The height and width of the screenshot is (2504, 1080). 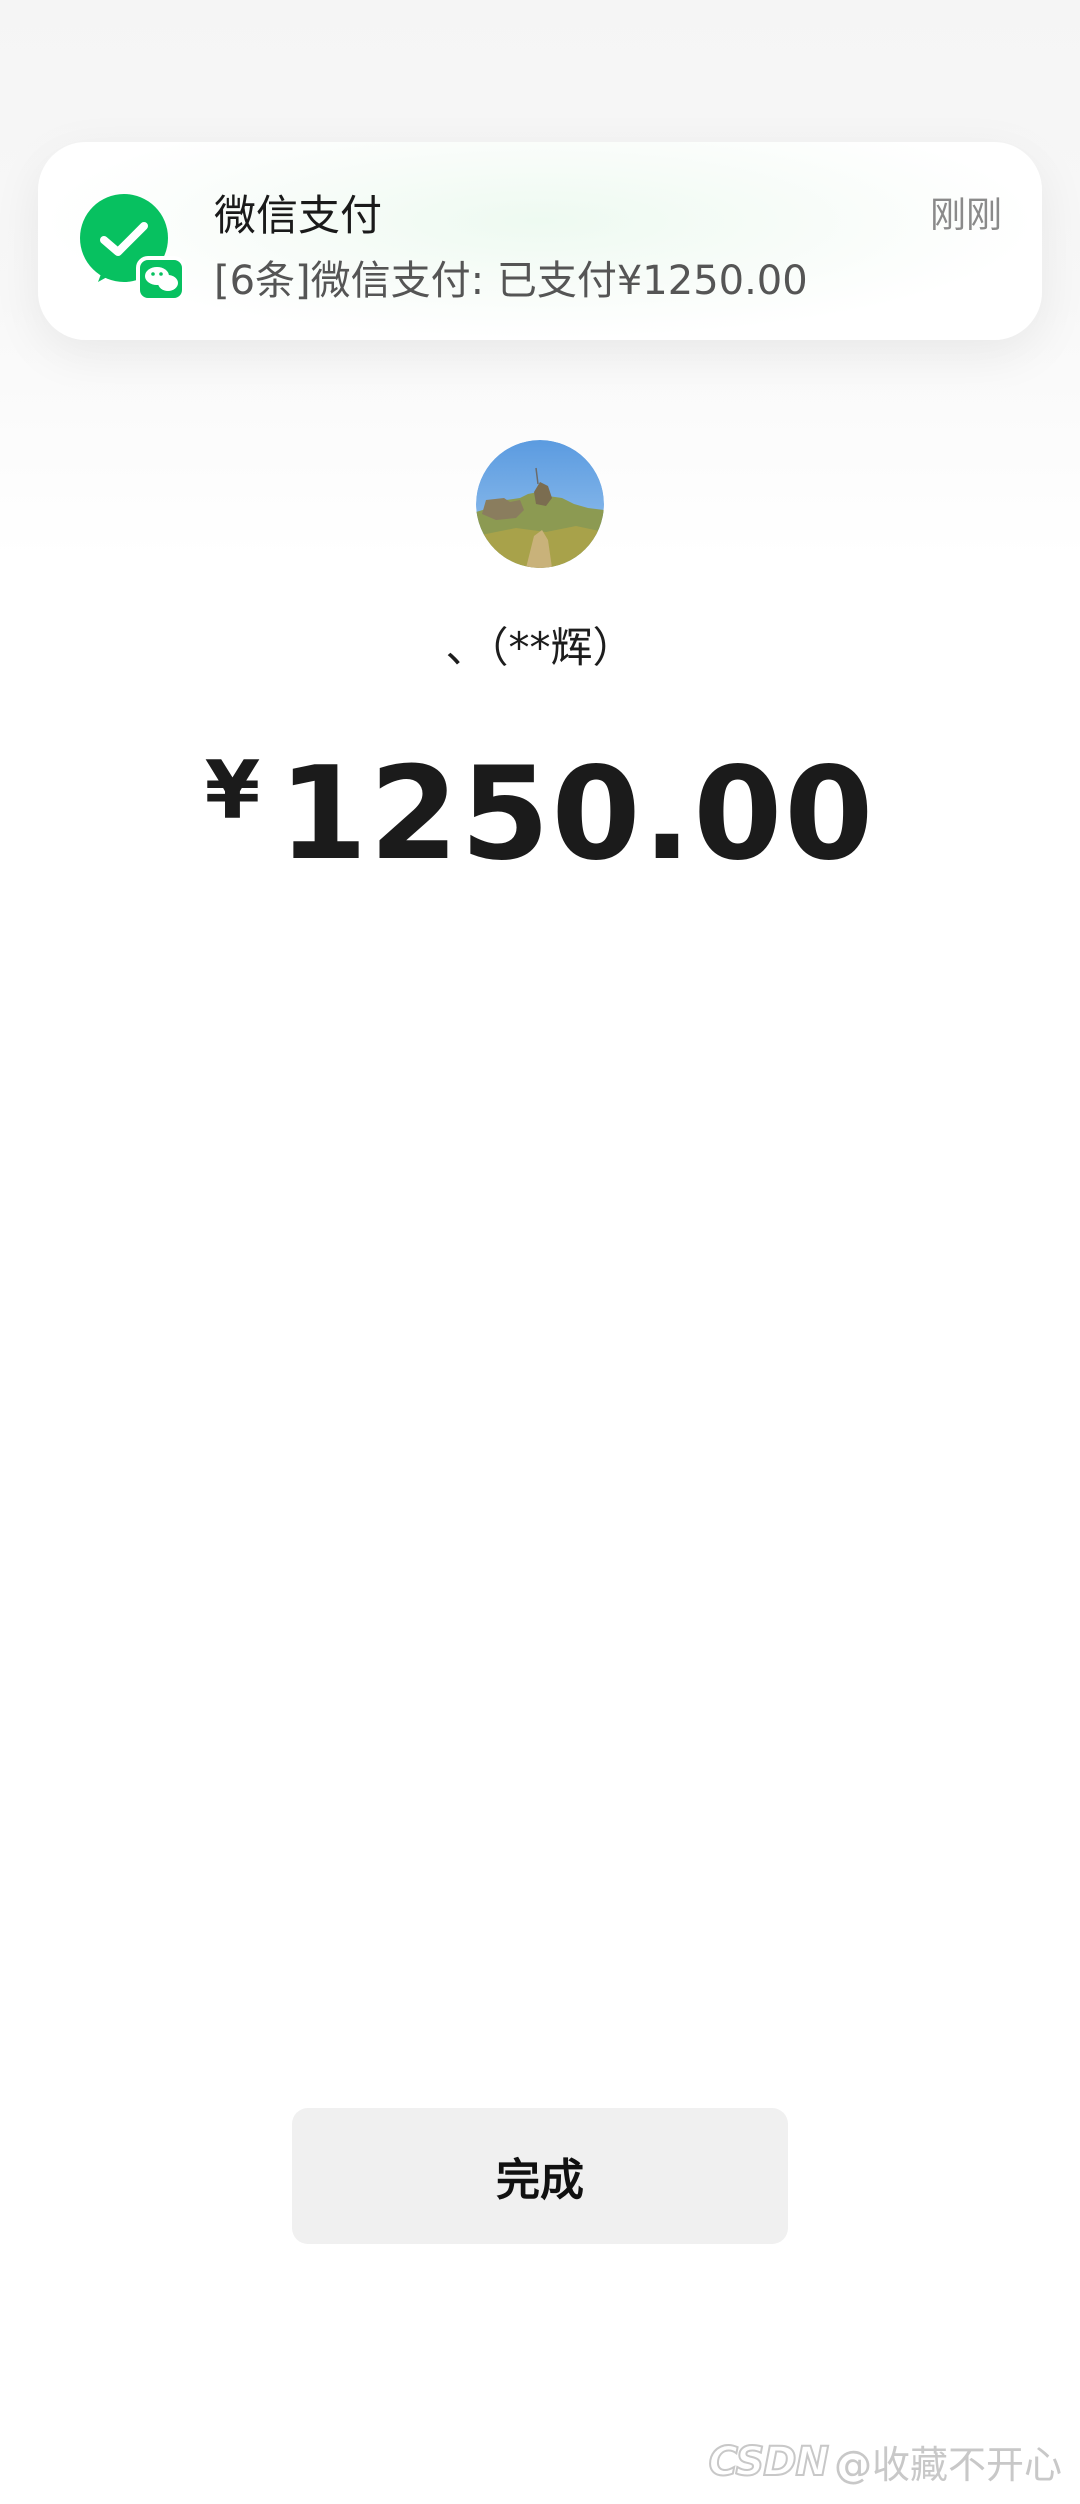 What do you see at coordinates (965, 215) in the screenshot?
I see `notification-time: 刚刚` at bounding box center [965, 215].